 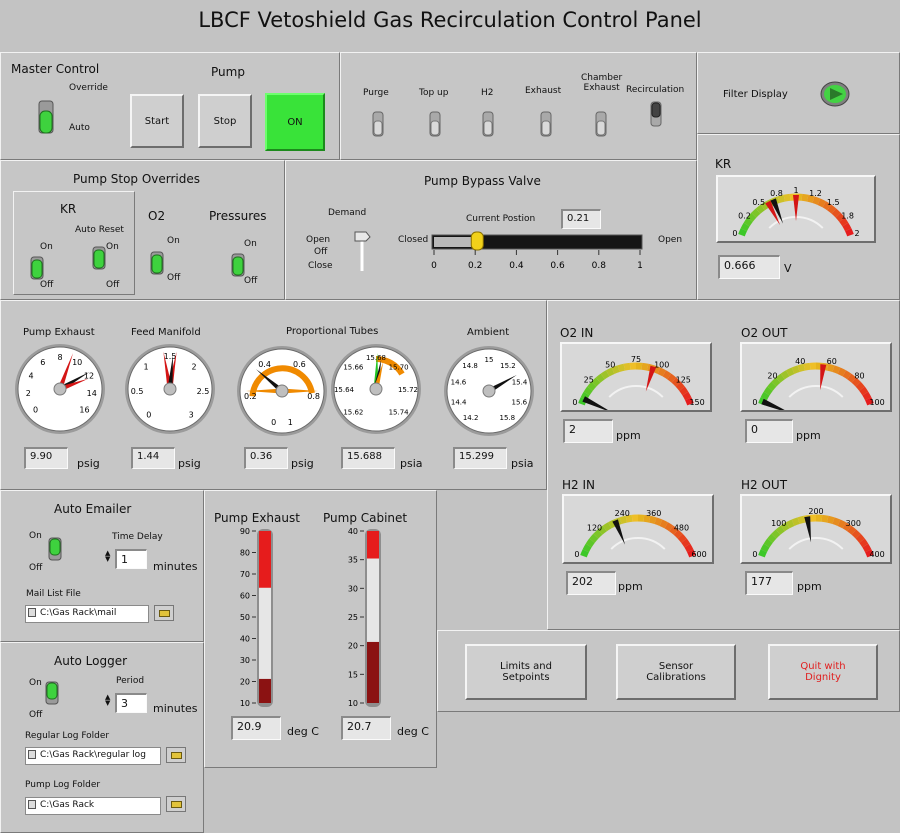 I want to click on meter-inner-arc, so click(x=638, y=543).